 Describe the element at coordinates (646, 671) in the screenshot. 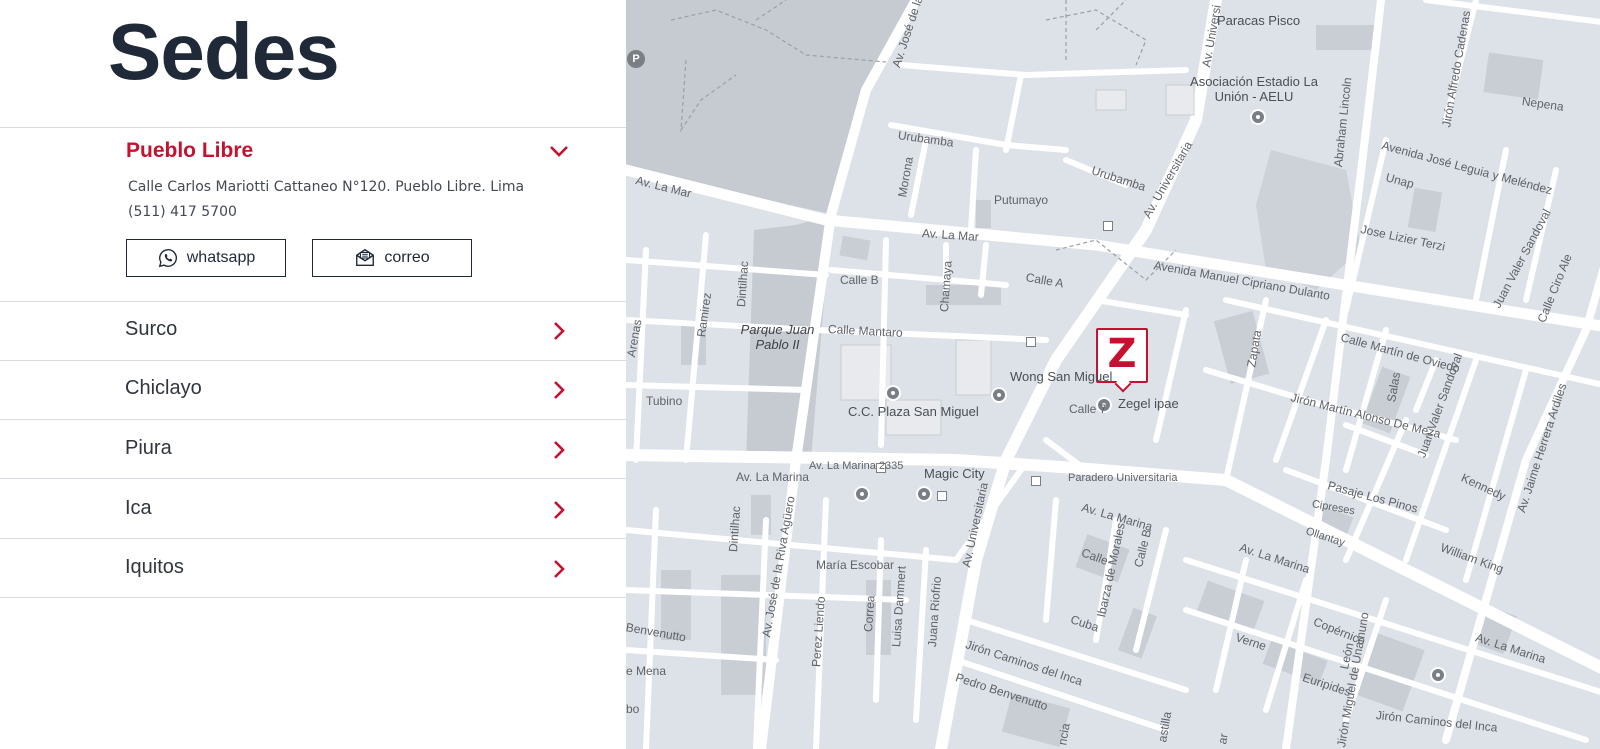

I see `map-label: e Mena` at that location.